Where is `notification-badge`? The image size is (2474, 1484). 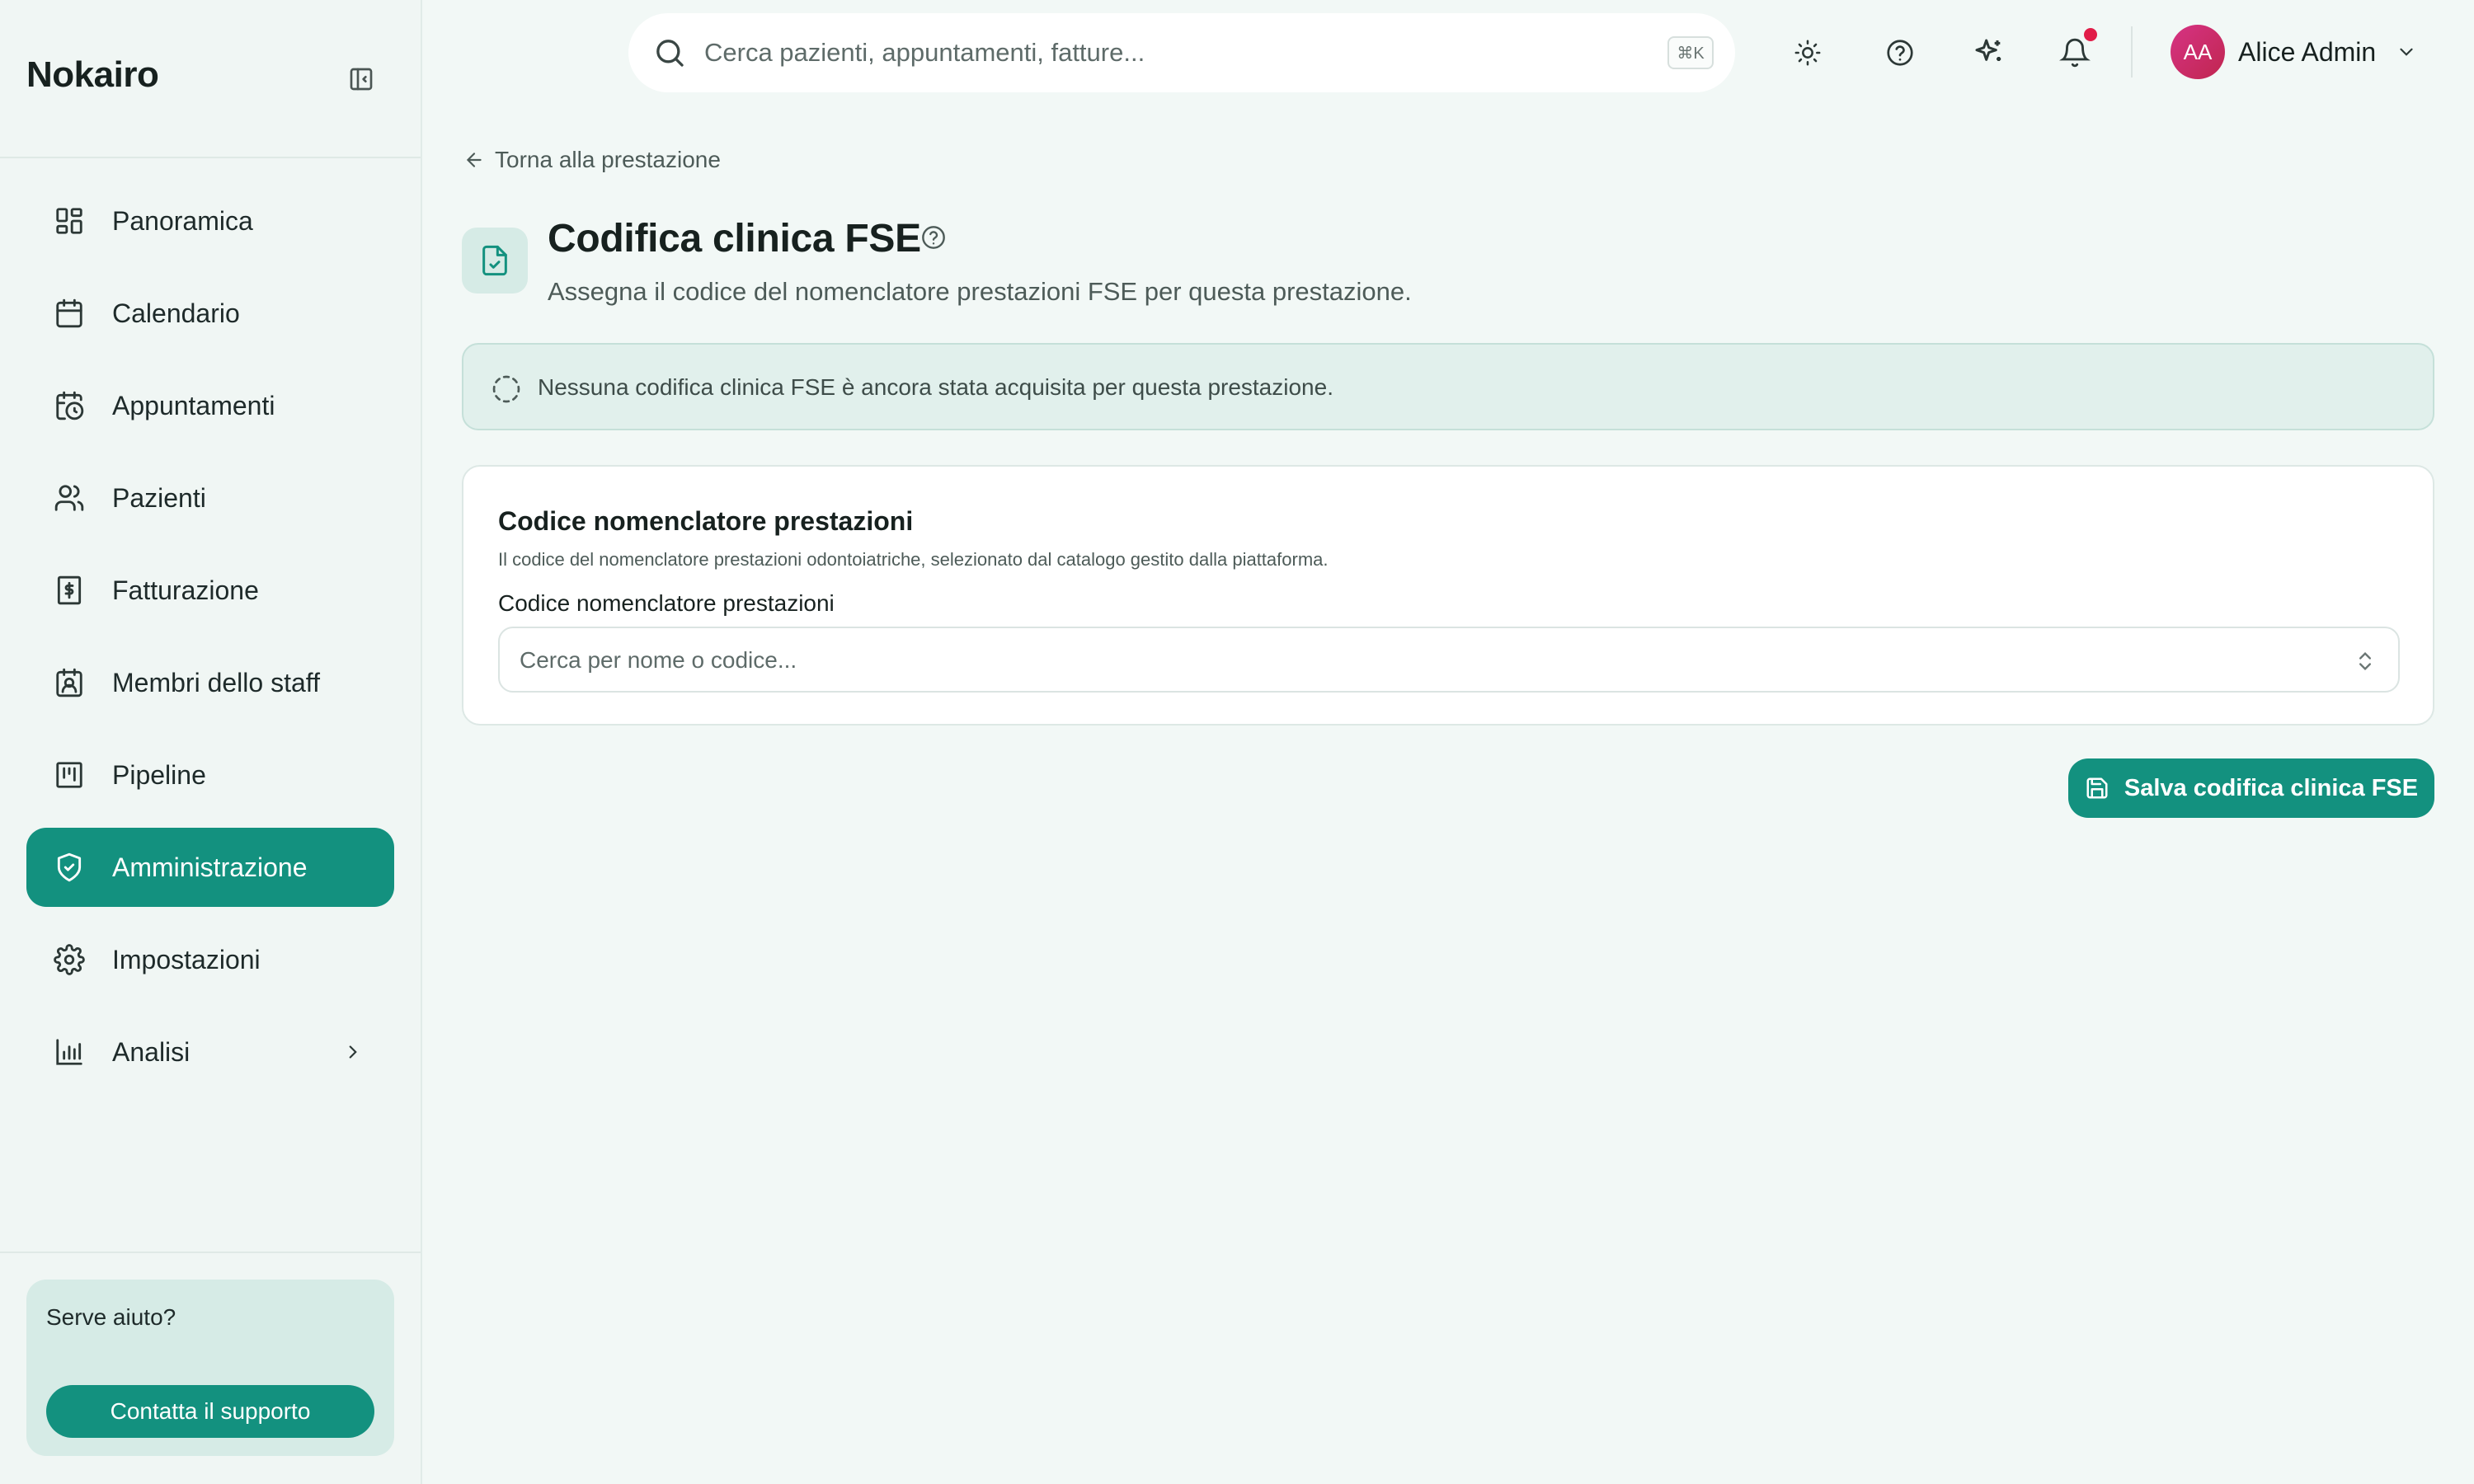
notification-badge is located at coordinates (2090, 34).